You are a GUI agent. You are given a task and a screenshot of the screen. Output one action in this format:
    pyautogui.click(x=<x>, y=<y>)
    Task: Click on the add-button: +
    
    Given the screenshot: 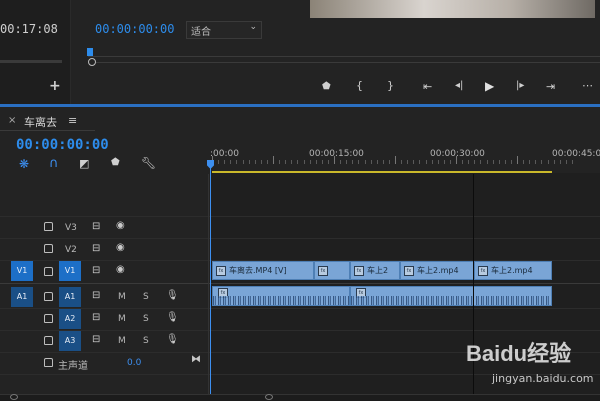 What is the action you would take?
    pyautogui.click(x=55, y=86)
    